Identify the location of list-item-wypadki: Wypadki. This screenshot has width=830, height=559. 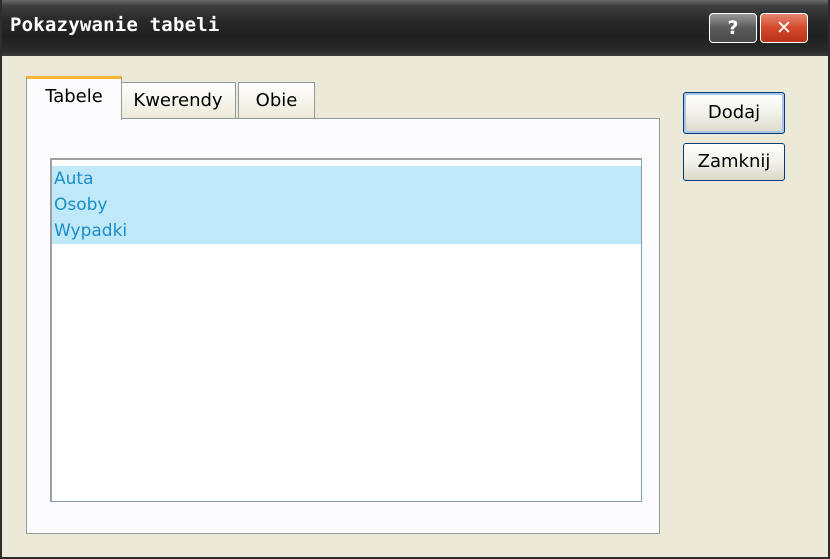
(346, 231).